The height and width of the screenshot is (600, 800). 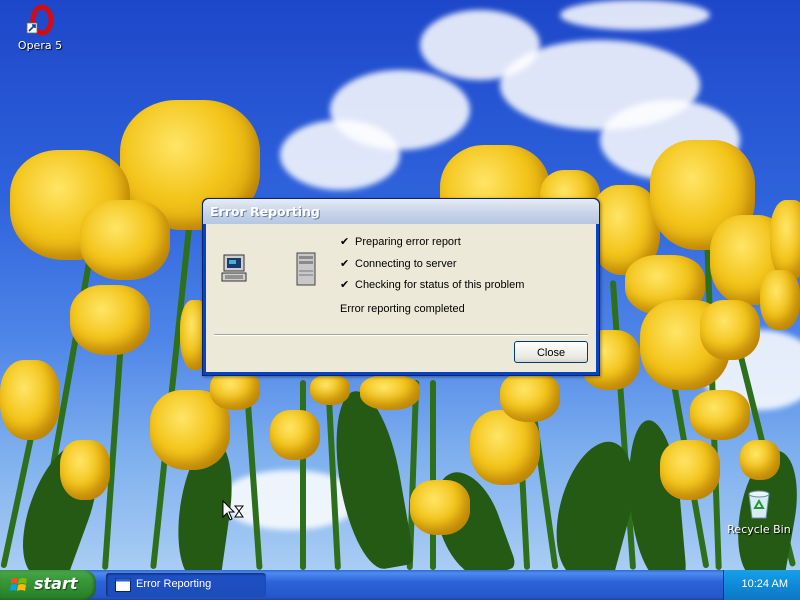 What do you see at coordinates (40, 20) in the screenshot?
I see `opera-icon` at bounding box center [40, 20].